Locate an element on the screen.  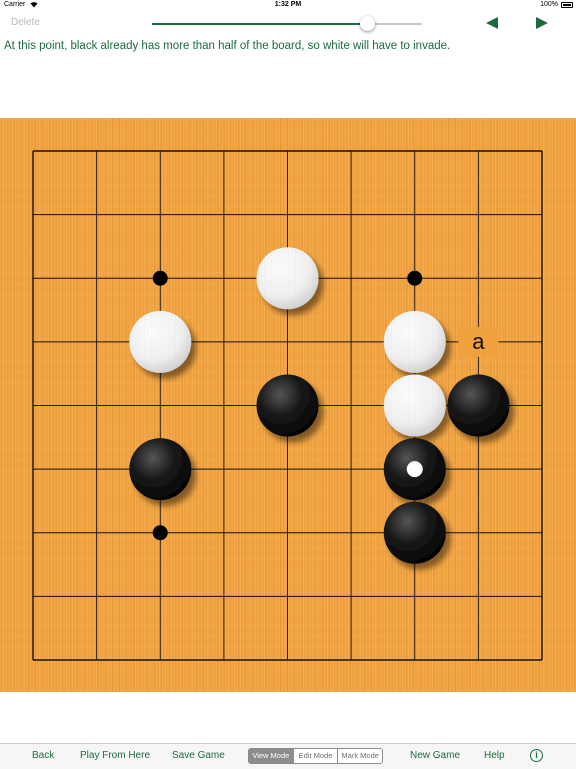
mode-selector: View Mode Edit Mode Mark Mode is located at coordinates (315, 756).